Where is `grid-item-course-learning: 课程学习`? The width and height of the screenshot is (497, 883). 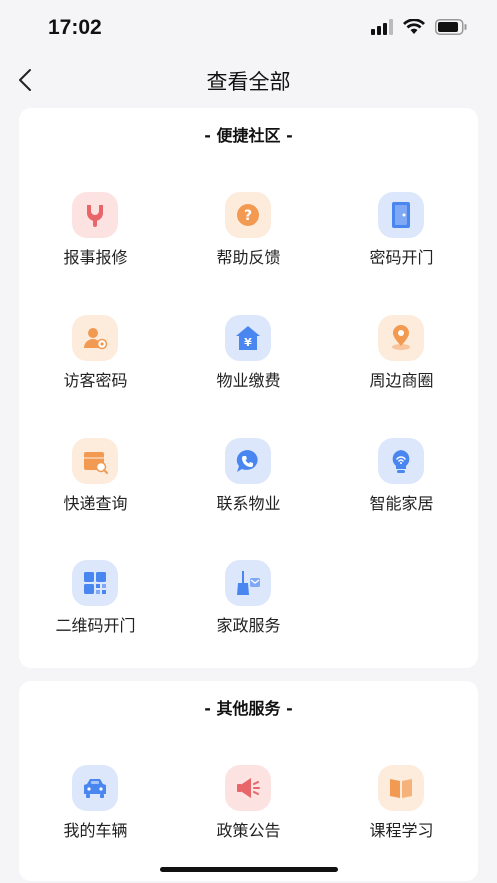 grid-item-course-learning: 课程学习 is located at coordinates (401, 815).